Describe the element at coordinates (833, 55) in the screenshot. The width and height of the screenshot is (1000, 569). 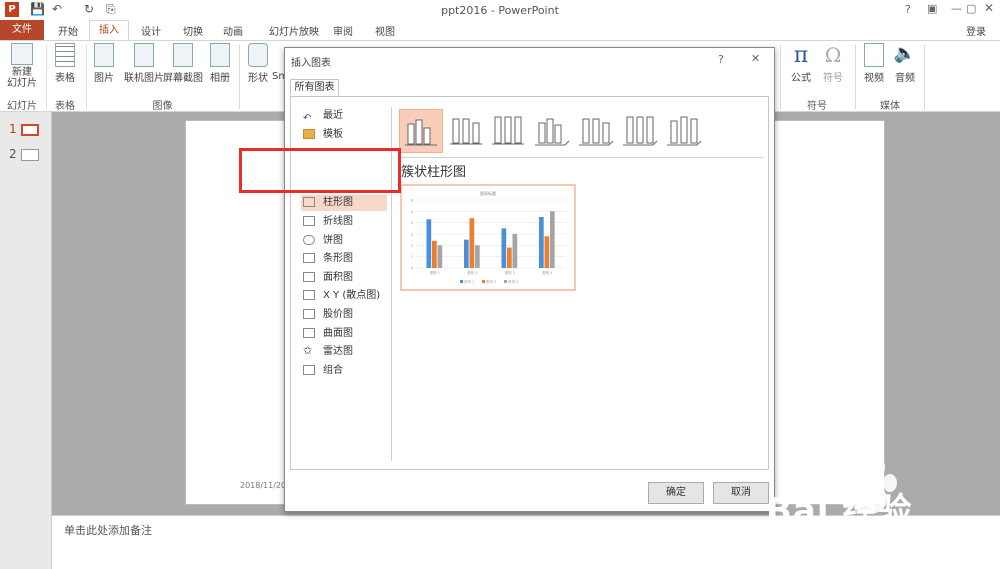
I see `omega-icon: Ω` at that location.